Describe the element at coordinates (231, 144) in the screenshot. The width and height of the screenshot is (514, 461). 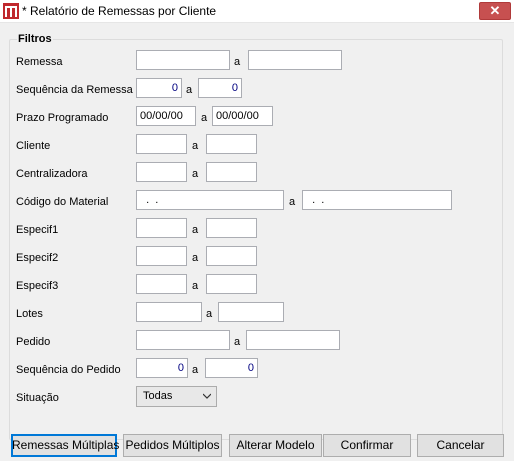
I see `cliente-to-input` at that location.